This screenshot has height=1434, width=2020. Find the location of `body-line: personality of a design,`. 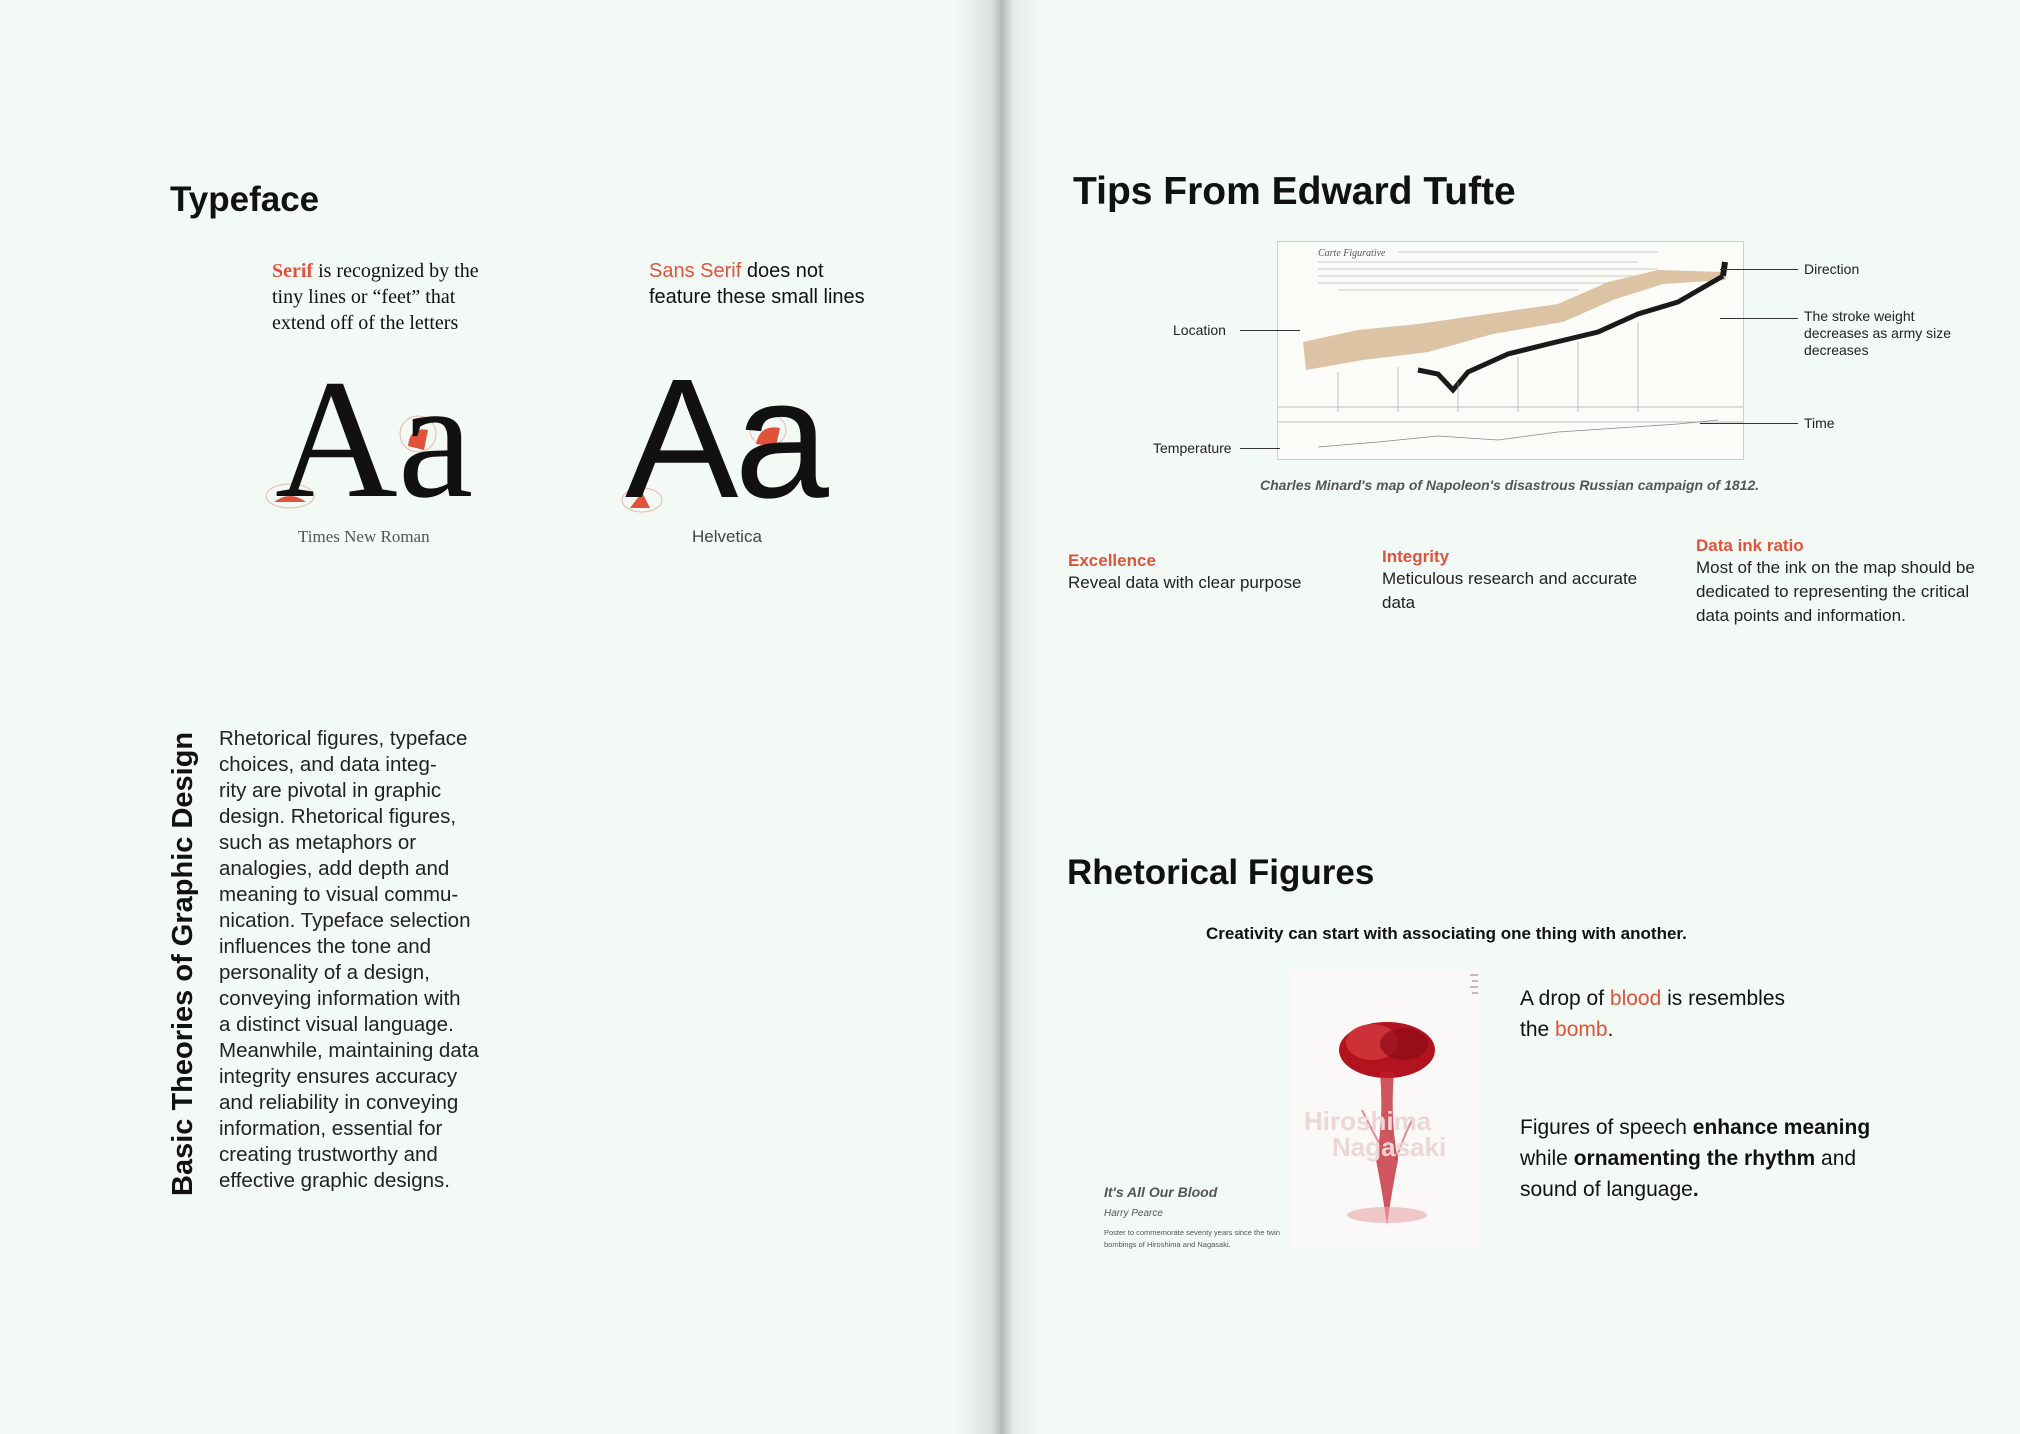

body-line: personality of a design, is located at coordinates (324, 972).